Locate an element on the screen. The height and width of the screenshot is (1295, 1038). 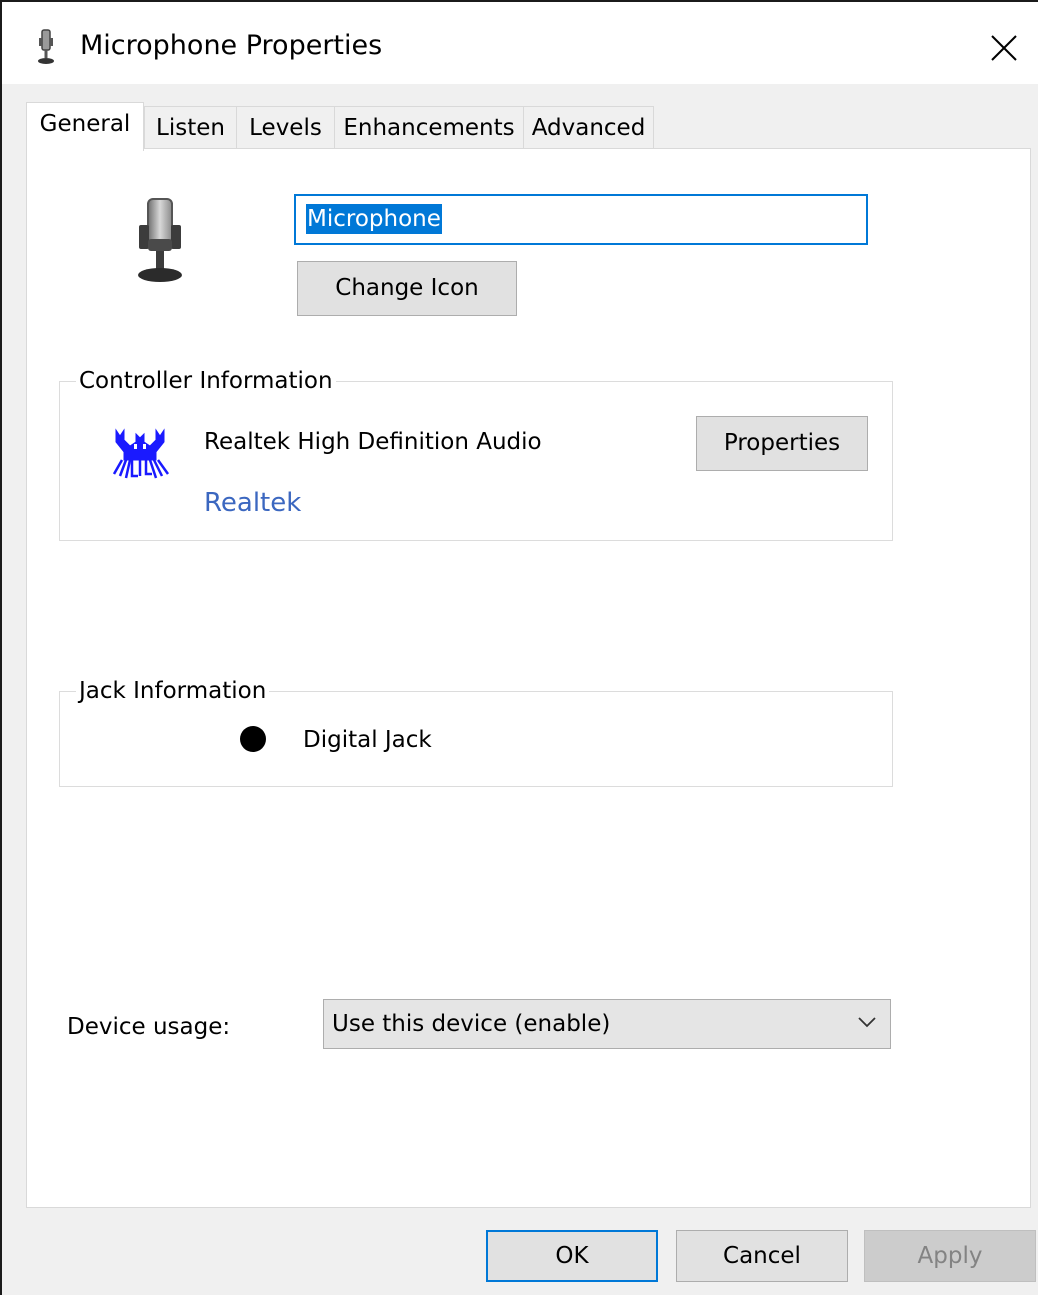
jack-information-label: Jack Information is located at coordinates (173, 691).